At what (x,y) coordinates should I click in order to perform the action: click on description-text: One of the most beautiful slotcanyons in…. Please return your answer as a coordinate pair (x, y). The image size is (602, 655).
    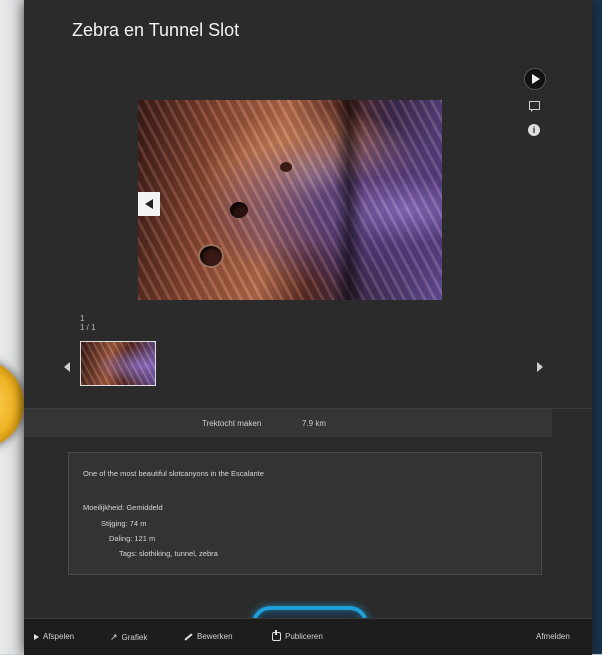
    Looking at the image, I should click on (173, 473).